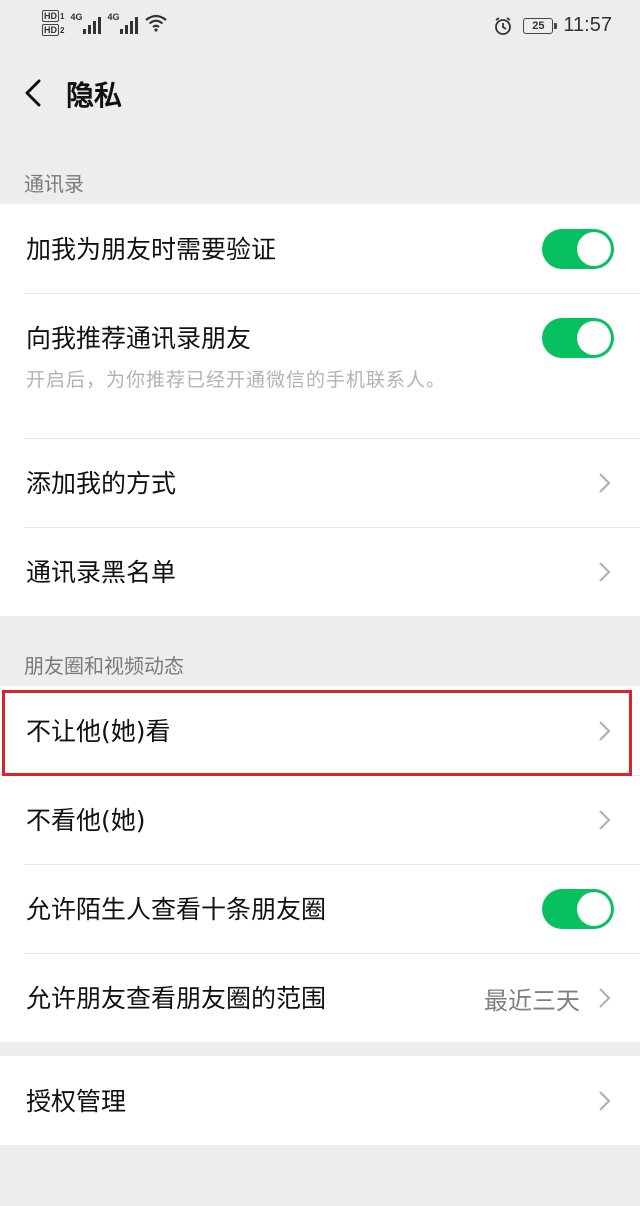 Image resolution: width=640 pixels, height=1206 pixels. Describe the element at coordinates (105, 23) in the screenshot. I see `status-left: HD 1 HD 2 4G 4G` at that location.